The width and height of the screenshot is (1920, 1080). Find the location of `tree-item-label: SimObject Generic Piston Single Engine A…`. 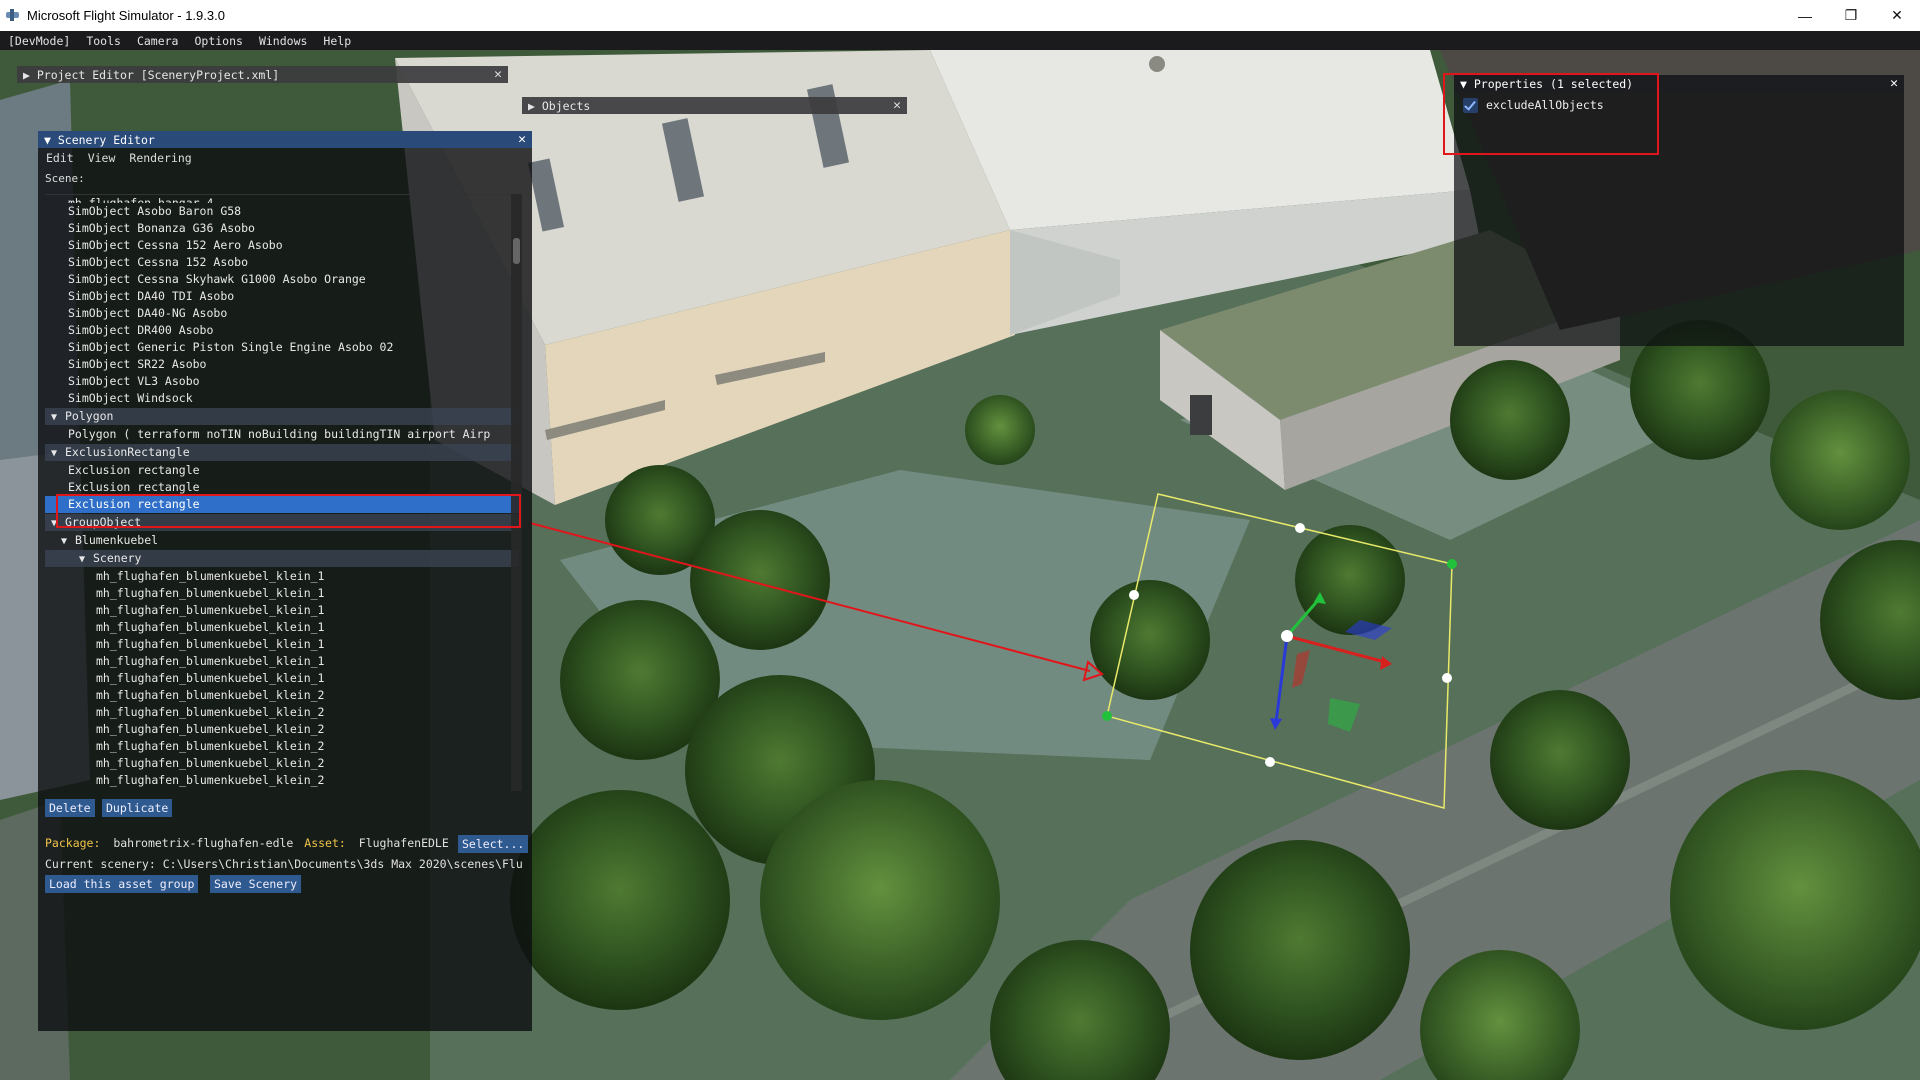

tree-item-label: SimObject Generic Piston Single Engine A… is located at coordinates (231, 347).